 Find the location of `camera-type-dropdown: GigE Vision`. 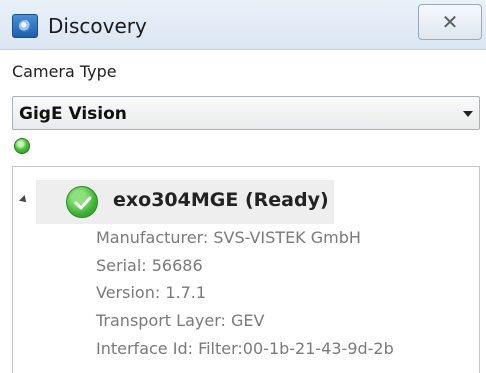

camera-type-dropdown: GigE Vision is located at coordinates (246, 113).